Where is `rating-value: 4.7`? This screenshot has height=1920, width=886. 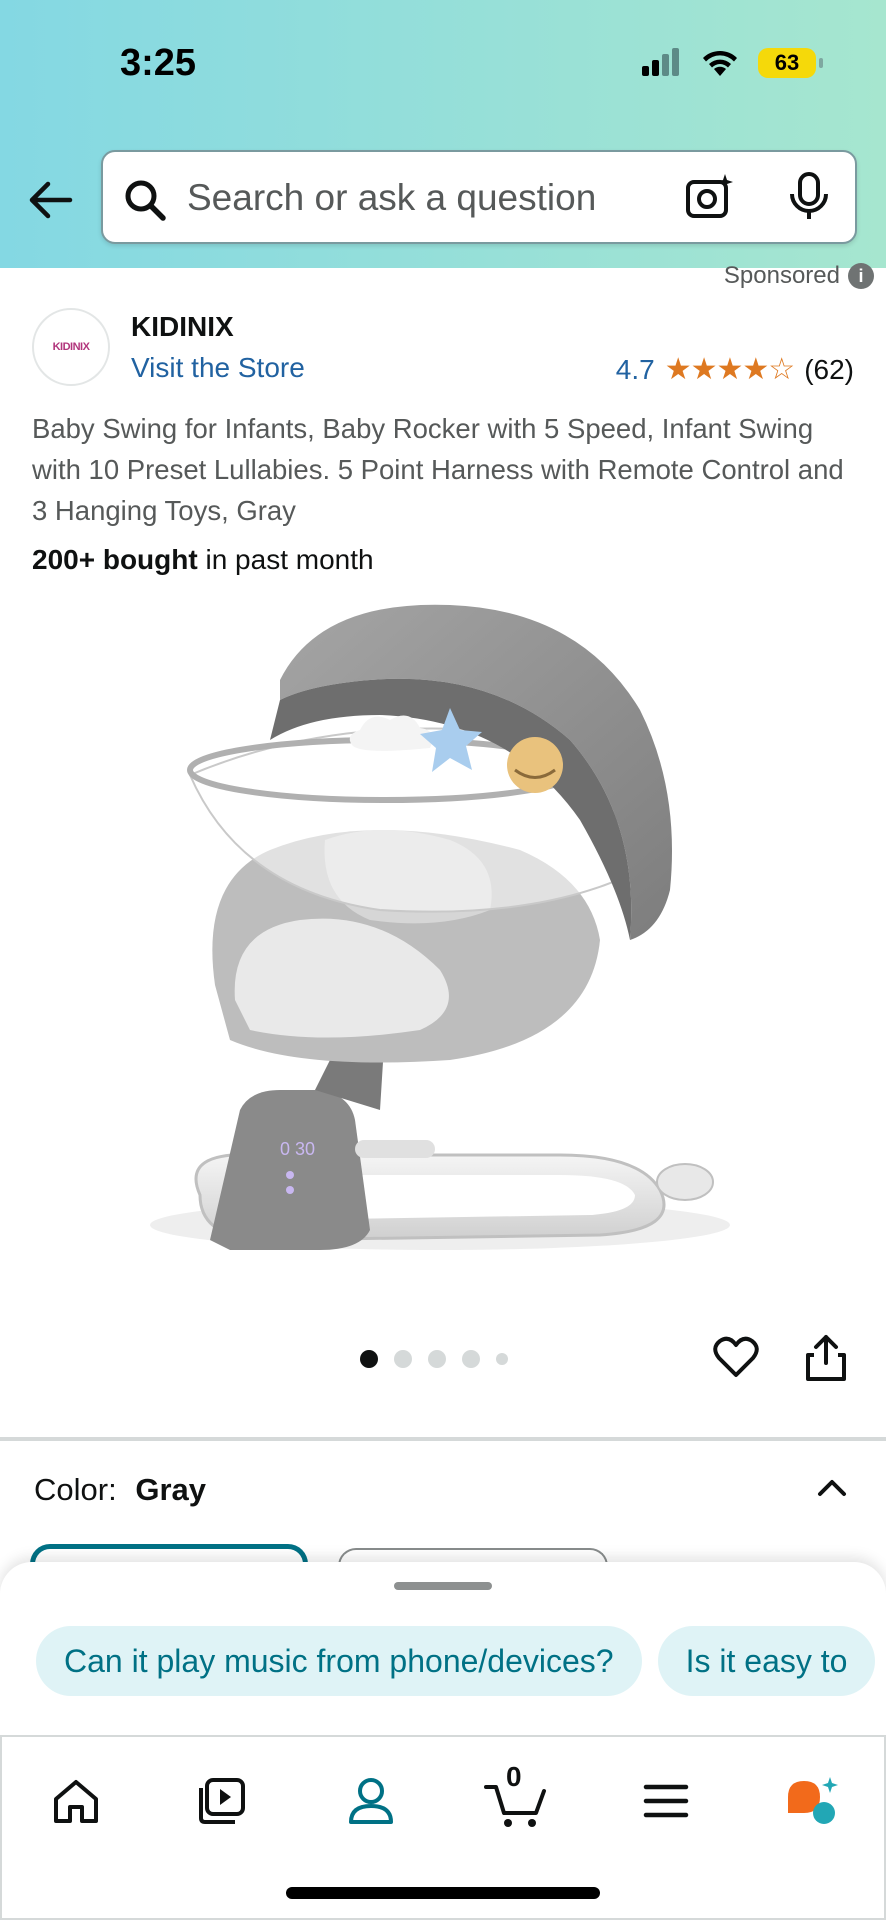 rating-value: 4.7 is located at coordinates (635, 369).